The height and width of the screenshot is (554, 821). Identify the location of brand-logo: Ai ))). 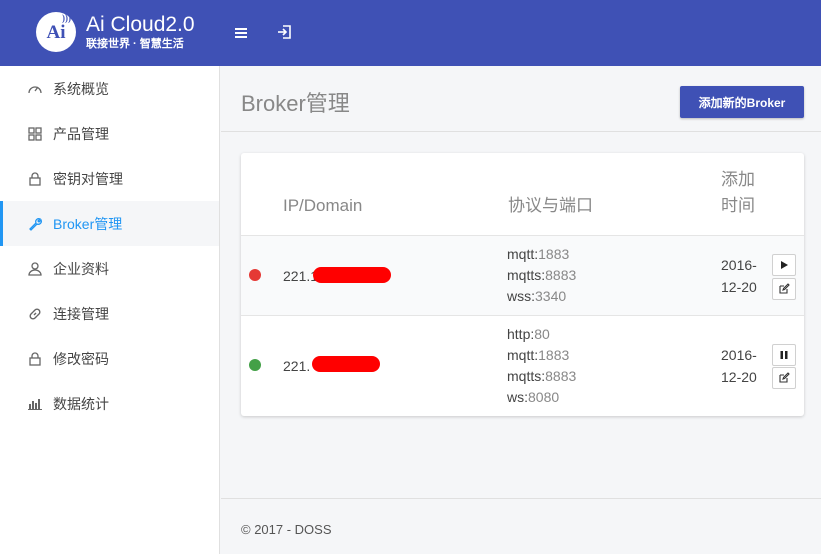
(56, 32).